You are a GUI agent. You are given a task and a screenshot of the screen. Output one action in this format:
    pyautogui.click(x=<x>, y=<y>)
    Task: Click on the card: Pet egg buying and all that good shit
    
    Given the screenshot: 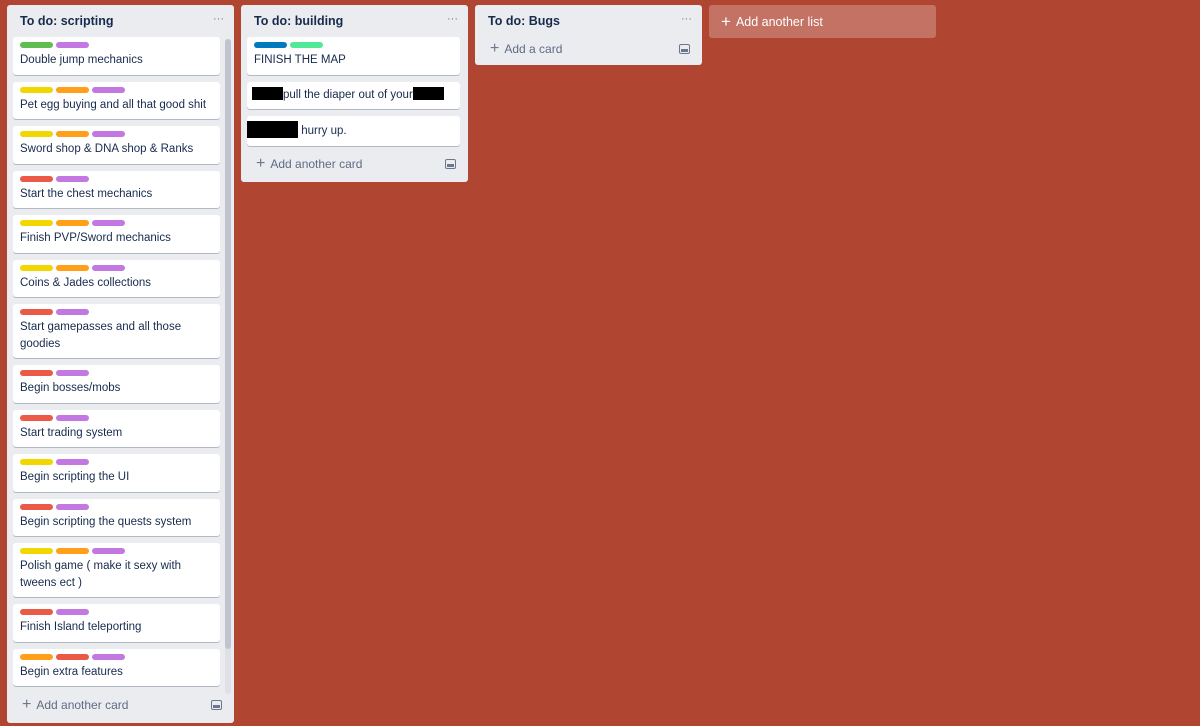 What is the action you would take?
    pyautogui.click(x=116, y=100)
    